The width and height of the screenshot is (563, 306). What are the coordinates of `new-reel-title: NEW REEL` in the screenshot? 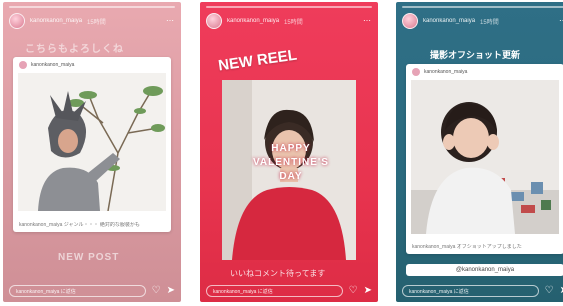 It's located at (257, 60).